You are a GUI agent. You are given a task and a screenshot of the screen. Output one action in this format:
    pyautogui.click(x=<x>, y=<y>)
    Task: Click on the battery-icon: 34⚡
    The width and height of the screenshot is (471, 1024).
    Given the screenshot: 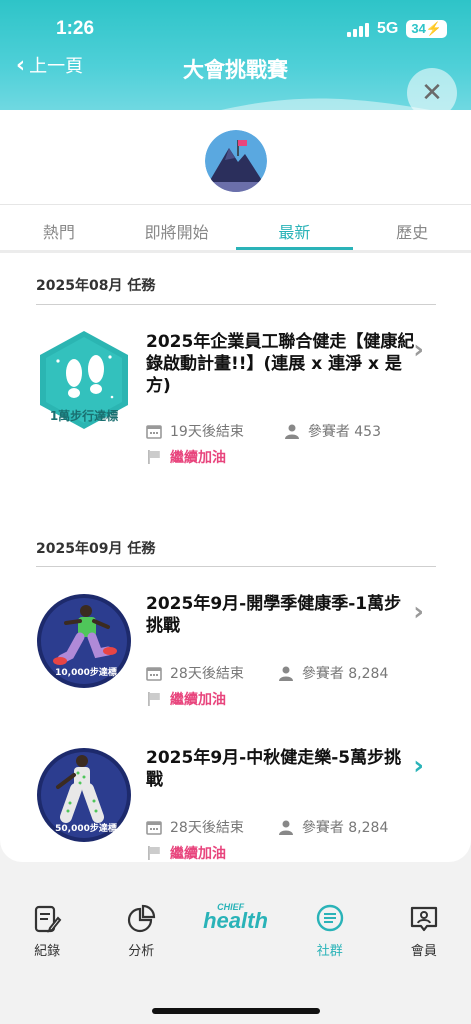 What is the action you would take?
    pyautogui.click(x=426, y=29)
    